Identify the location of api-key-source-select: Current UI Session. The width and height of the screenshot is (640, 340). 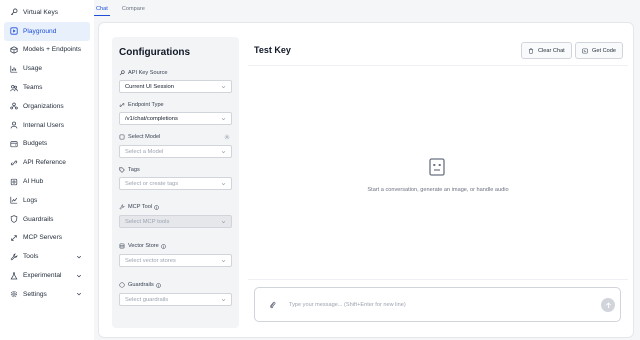
(175, 86).